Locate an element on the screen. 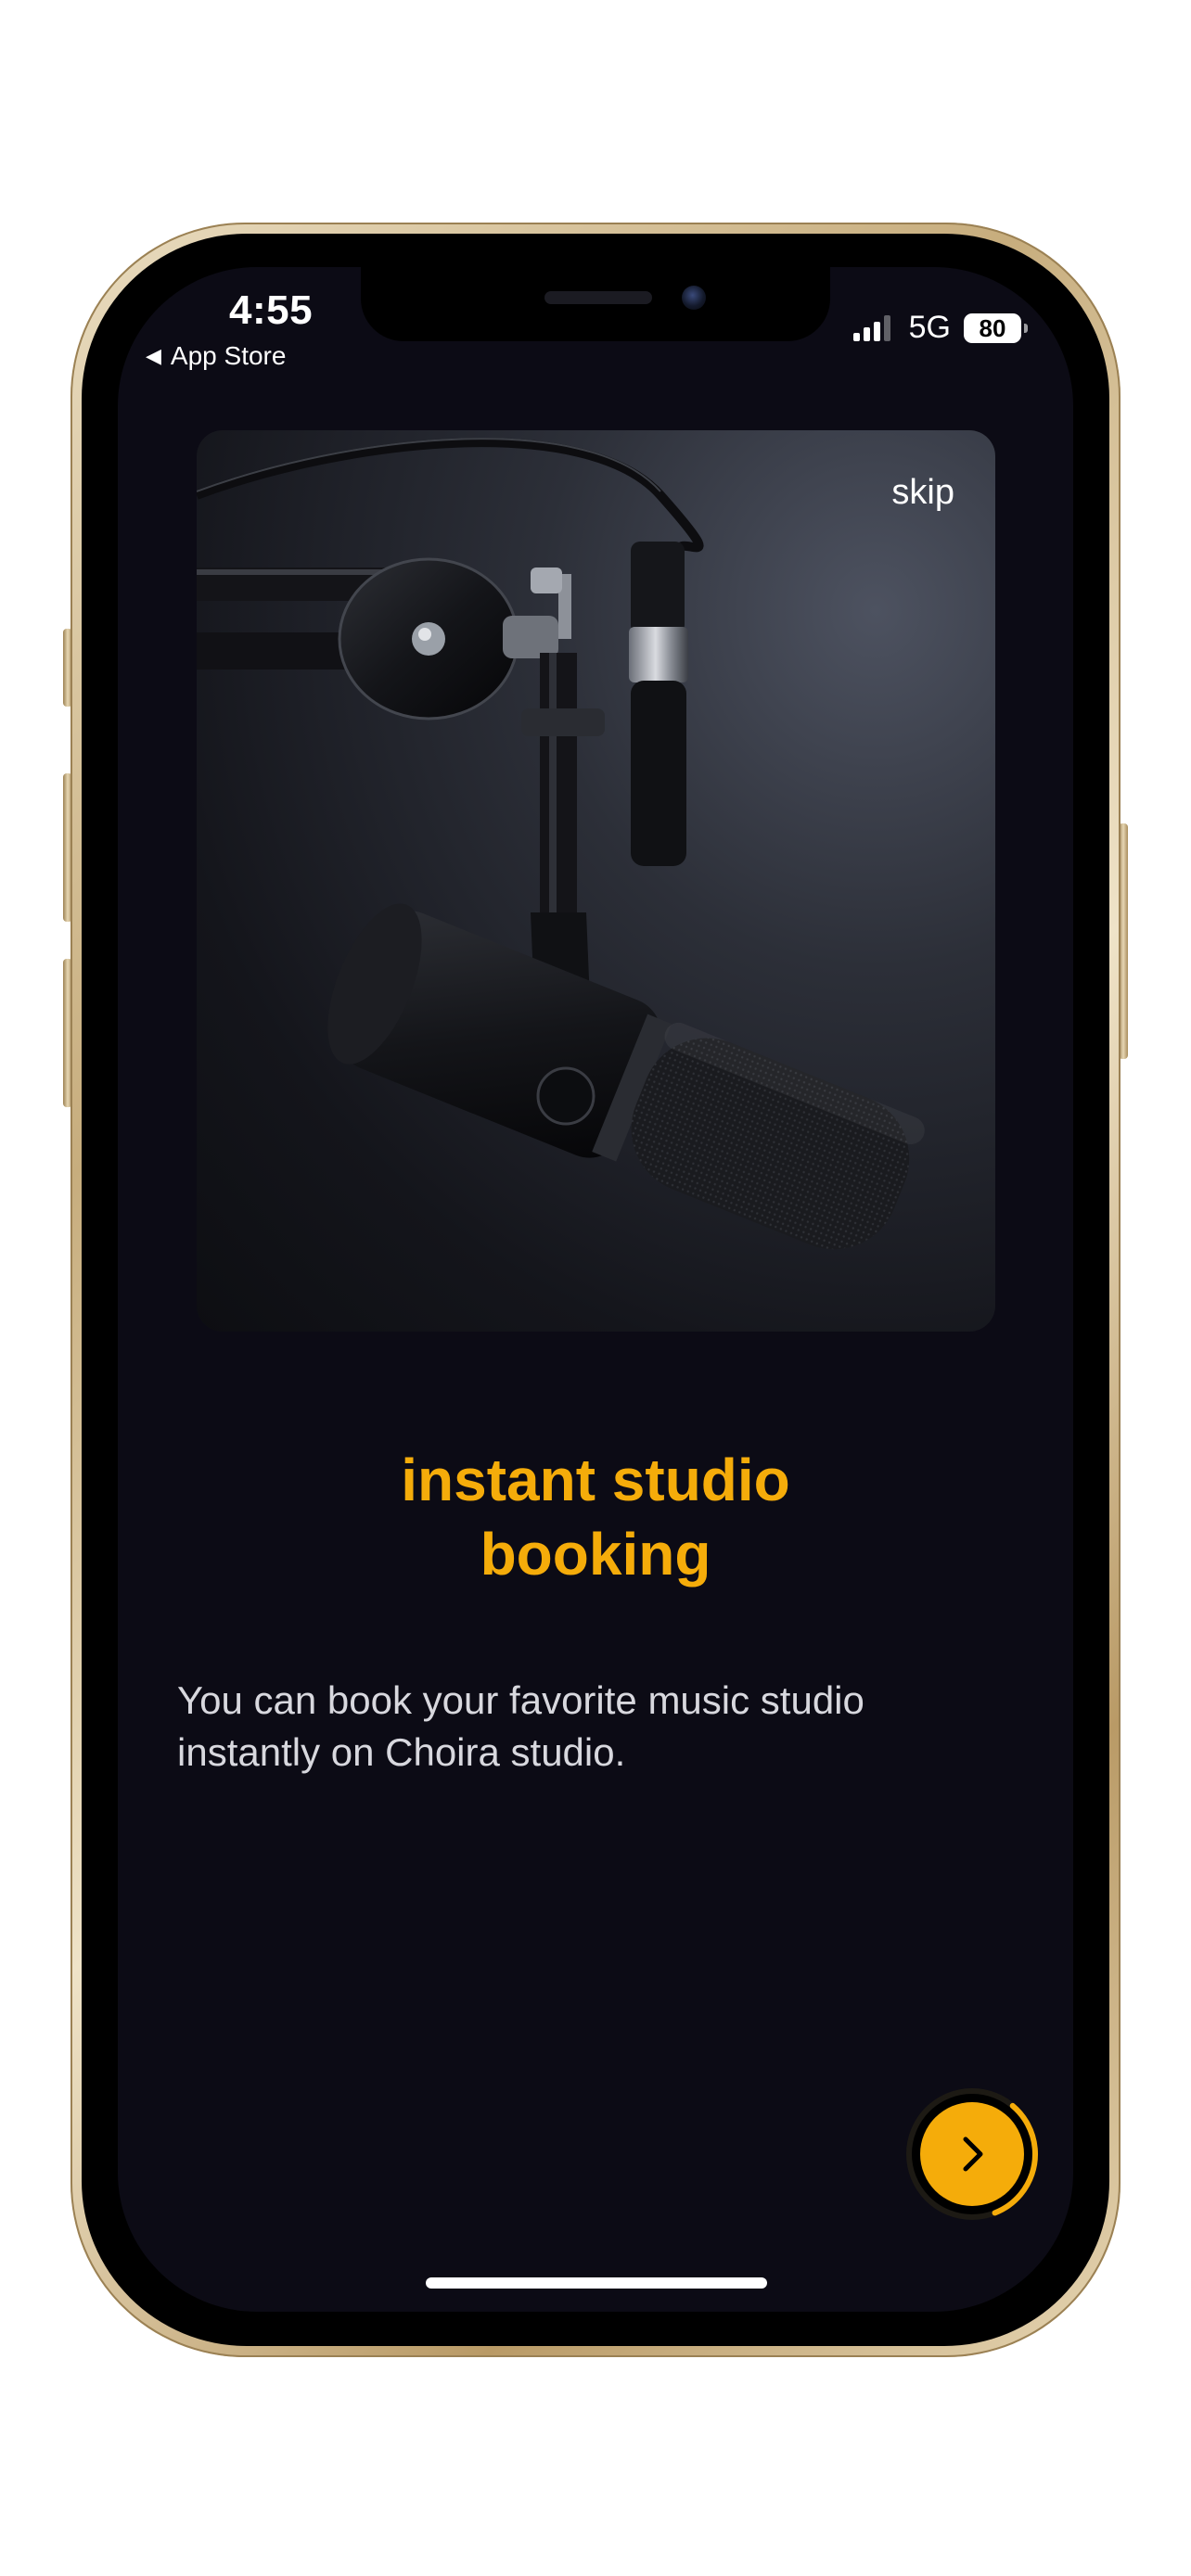 This screenshot has height=2576, width=1191. cellular-signal-icon is located at coordinates (873, 328).